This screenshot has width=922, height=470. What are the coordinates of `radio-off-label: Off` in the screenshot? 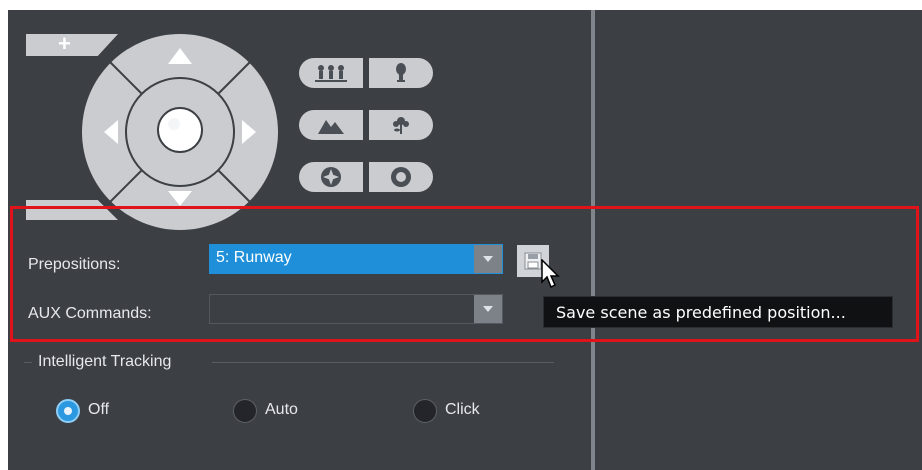 It's located at (99, 409).